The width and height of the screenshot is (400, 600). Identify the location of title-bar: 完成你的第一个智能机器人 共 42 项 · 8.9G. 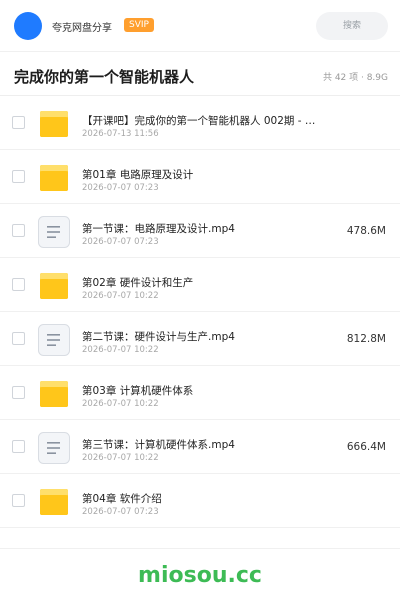
(200, 74).